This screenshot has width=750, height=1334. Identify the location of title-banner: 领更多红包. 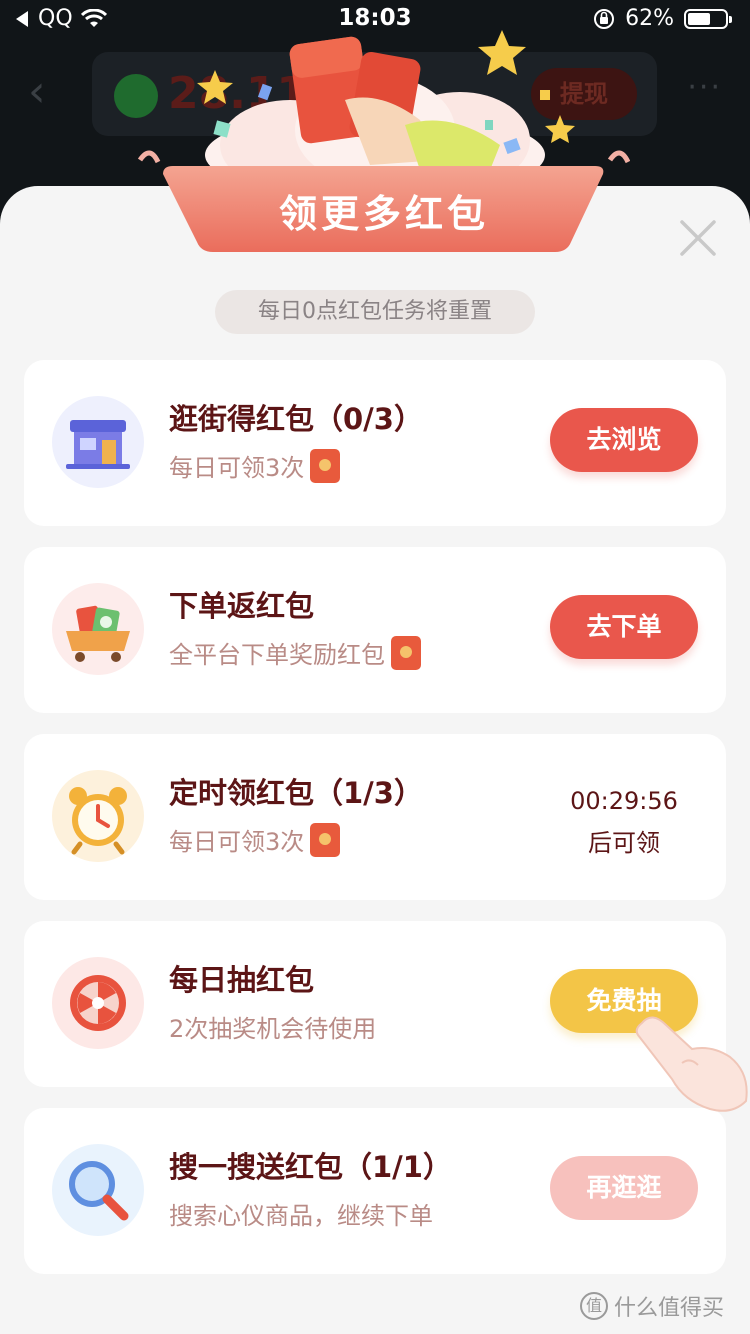
(384, 209).